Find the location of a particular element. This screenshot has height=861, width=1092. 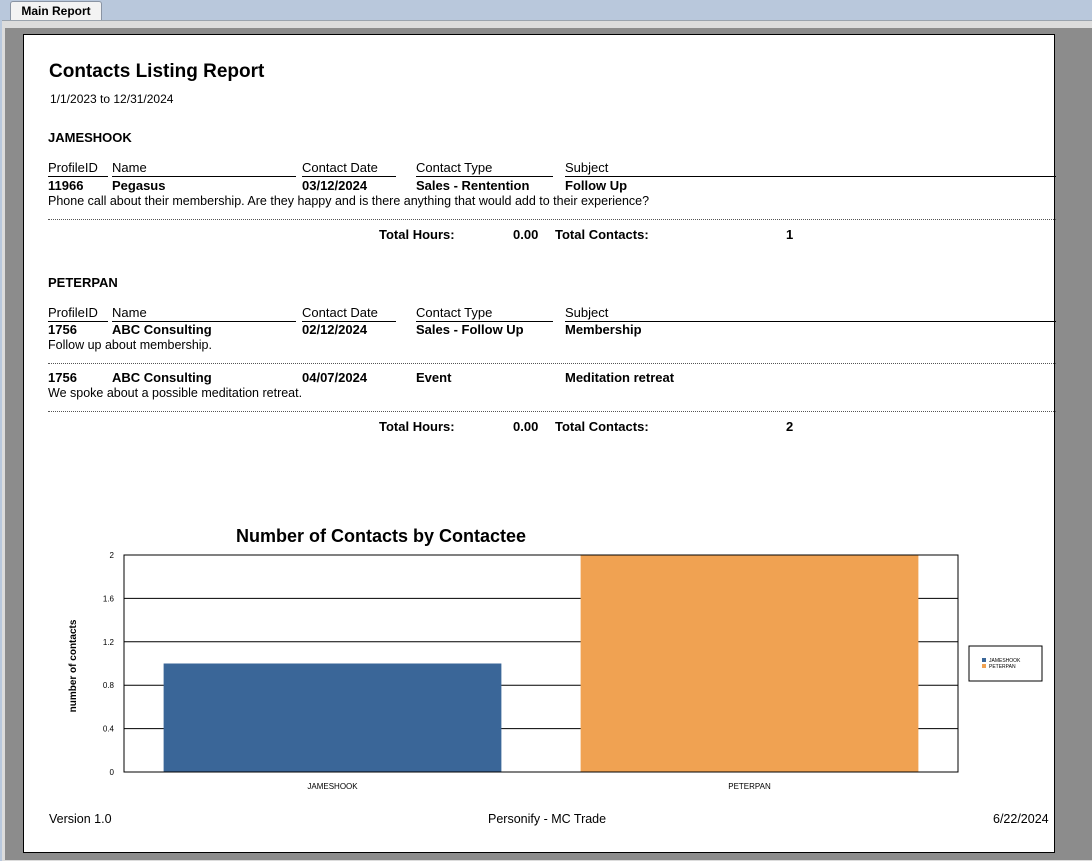

chart-y-tick-label: 2 is located at coordinates (112, 555).